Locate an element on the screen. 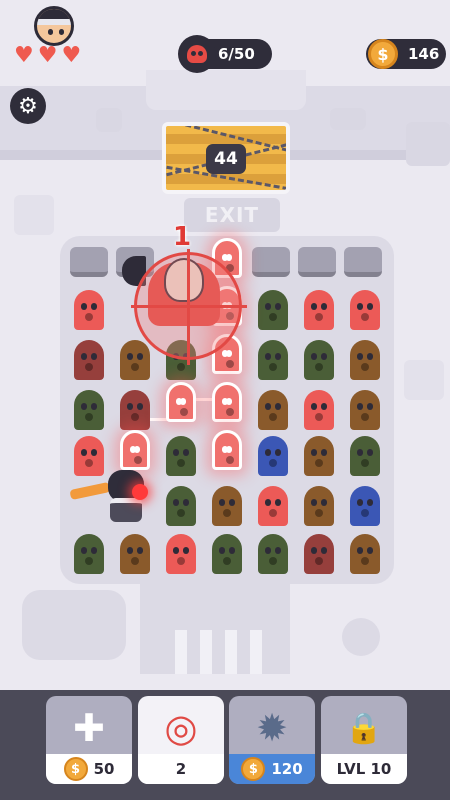 The width and height of the screenshot is (450, 800). exit-sign: EXIT is located at coordinates (232, 215).